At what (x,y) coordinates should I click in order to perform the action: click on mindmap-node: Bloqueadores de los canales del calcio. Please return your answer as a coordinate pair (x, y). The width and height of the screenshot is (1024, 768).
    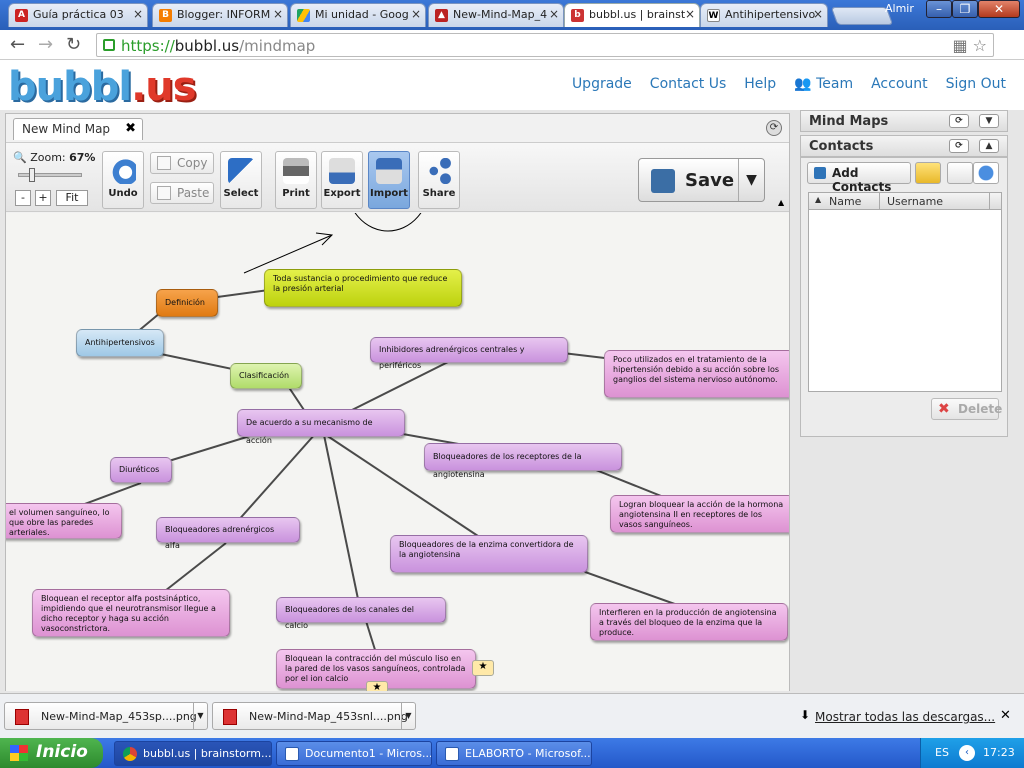
    Looking at the image, I should click on (361, 613).